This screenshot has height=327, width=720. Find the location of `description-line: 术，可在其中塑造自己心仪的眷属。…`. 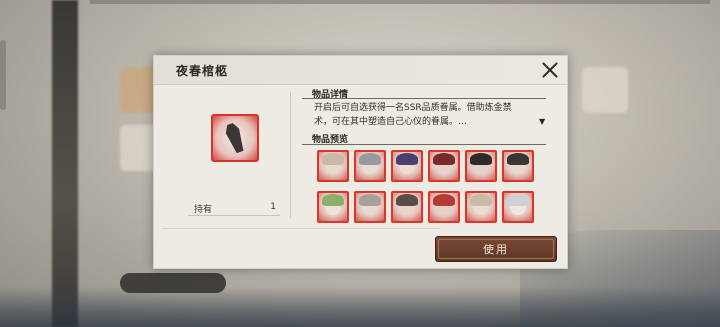

description-line: 术，可在其中塑造自己心仪的眷属。… is located at coordinates (391, 122).